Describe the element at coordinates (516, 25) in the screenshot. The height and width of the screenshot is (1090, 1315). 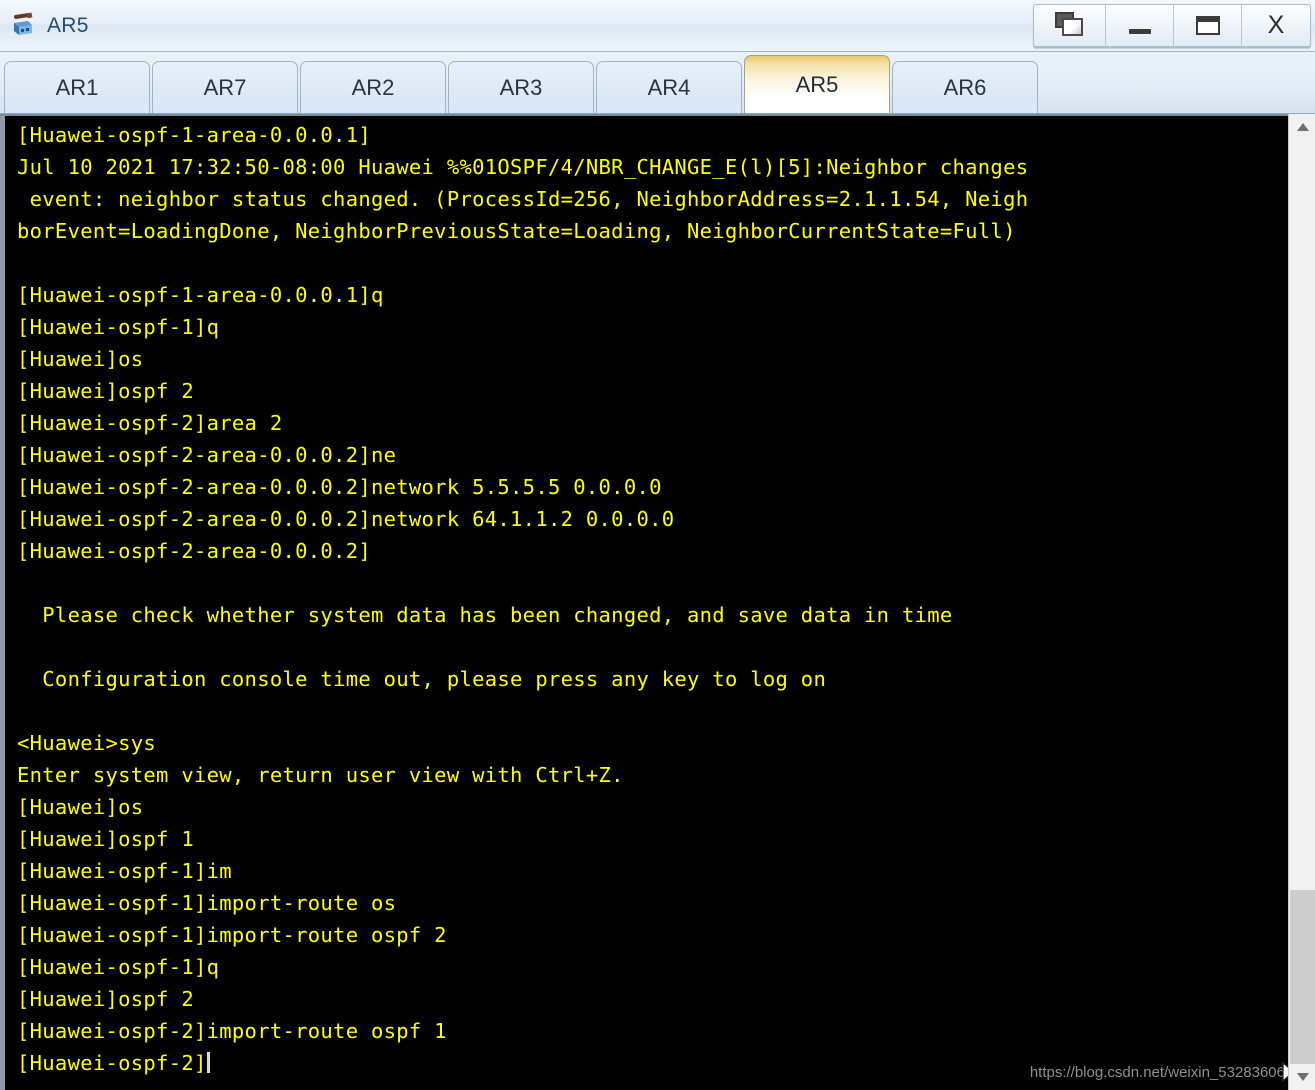
I see `title-bar-left: AR5` at that location.